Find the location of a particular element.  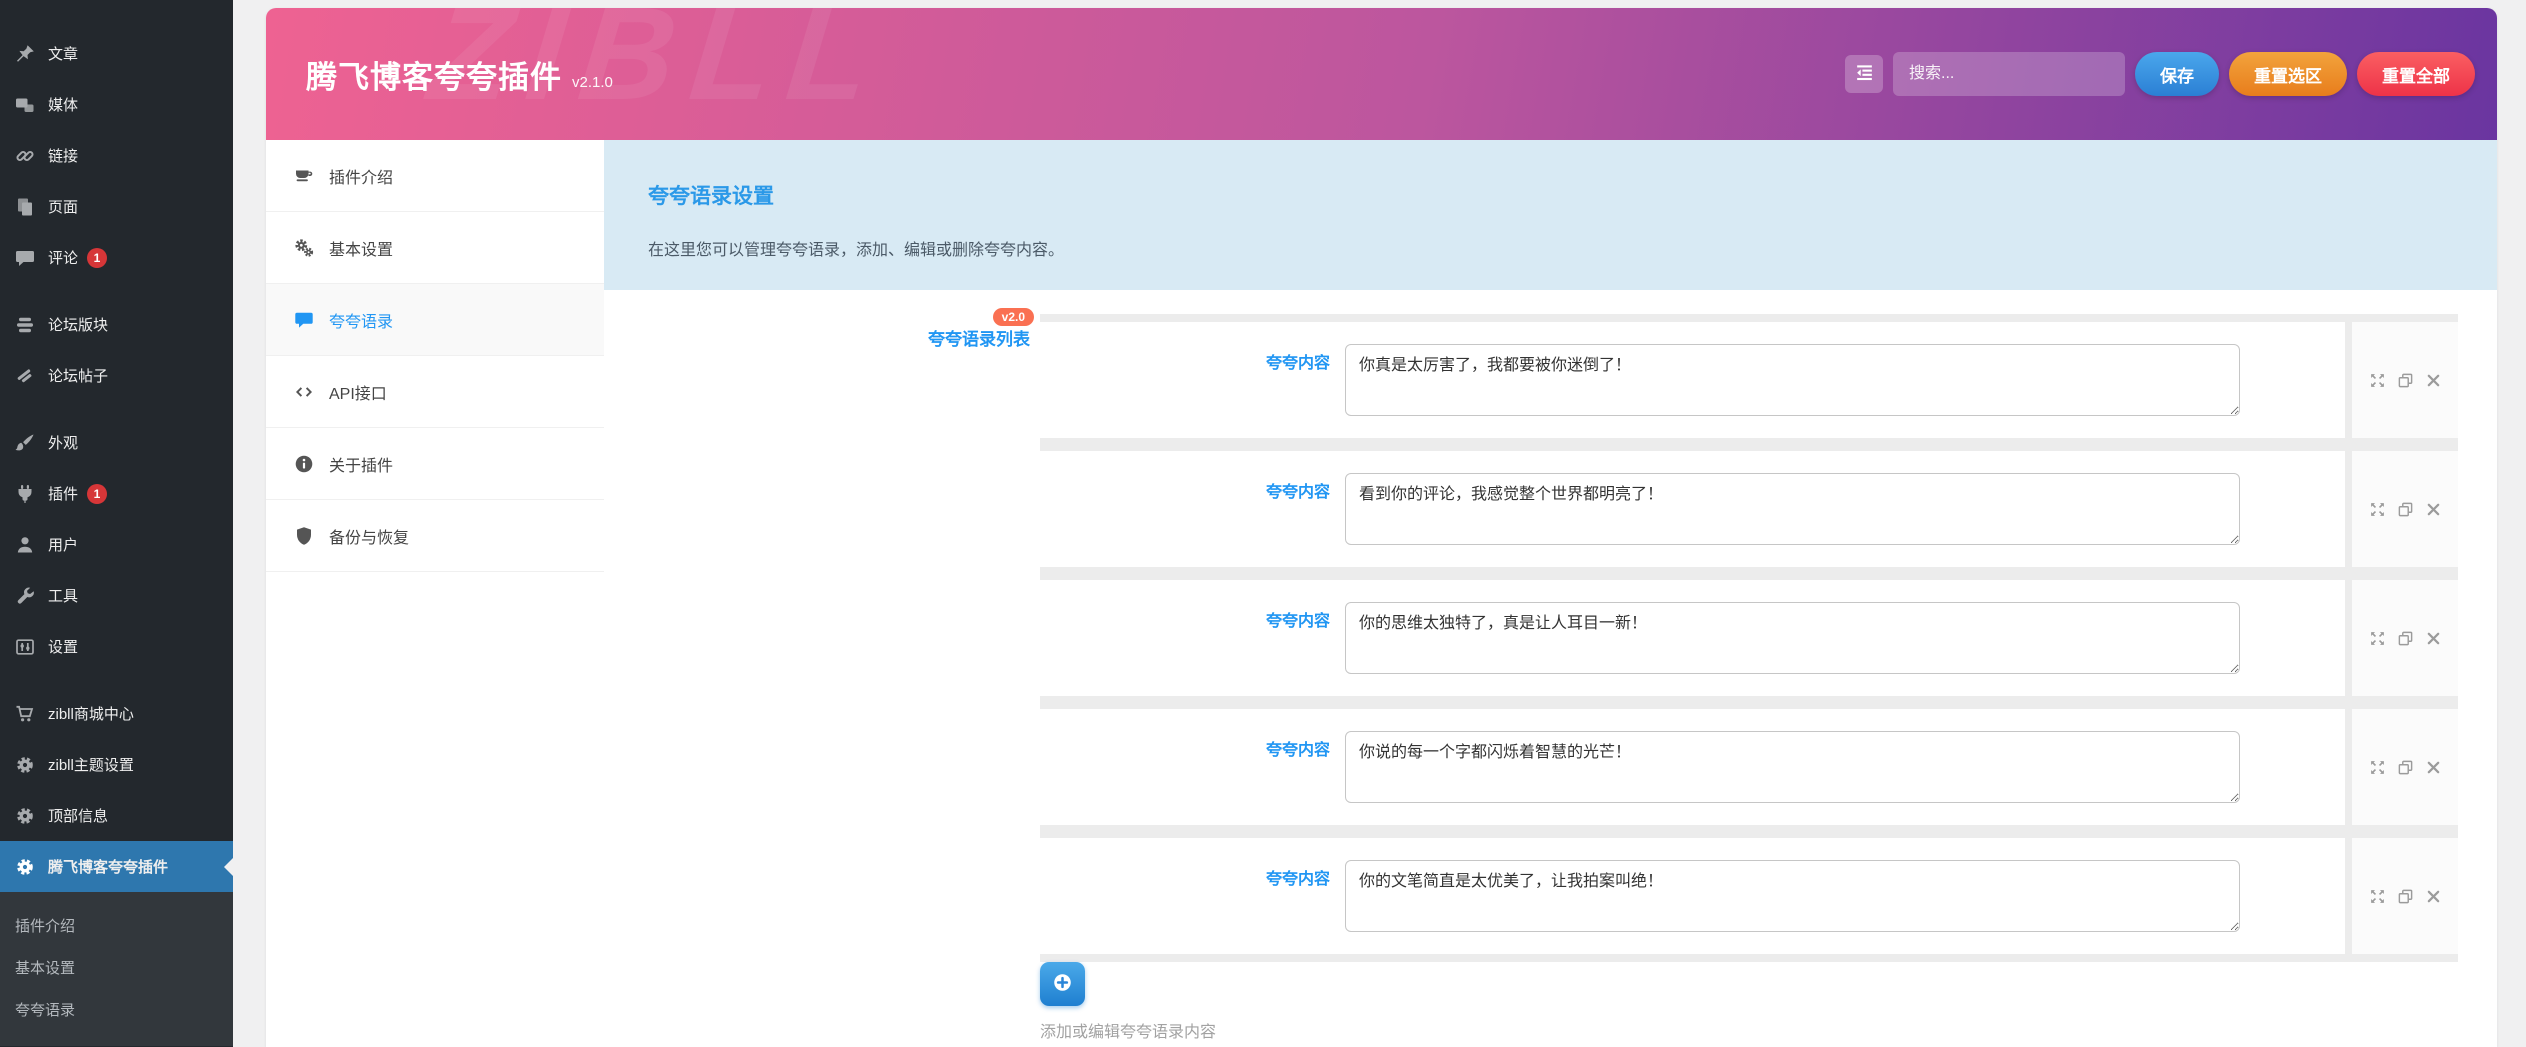

section-banner: 夸夸语录设置 在这里您可以管理夸夸语录，添加、编辑或删除夸夸内容。 is located at coordinates (1550, 215).